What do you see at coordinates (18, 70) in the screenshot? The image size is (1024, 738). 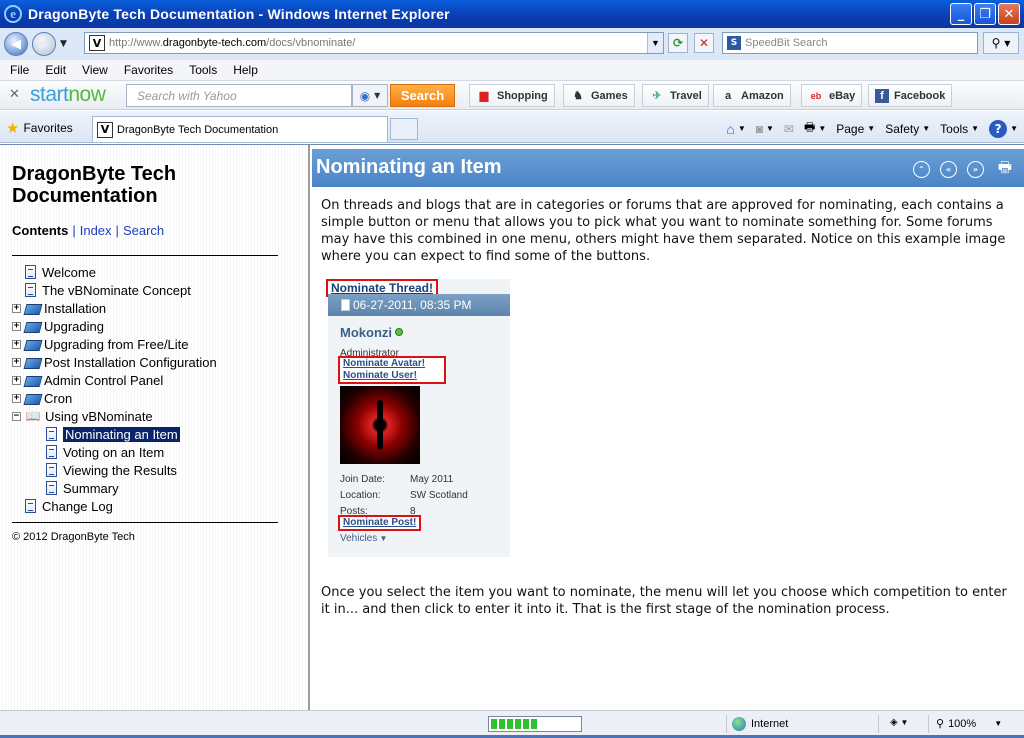 I see `menu-file: File` at bounding box center [18, 70].